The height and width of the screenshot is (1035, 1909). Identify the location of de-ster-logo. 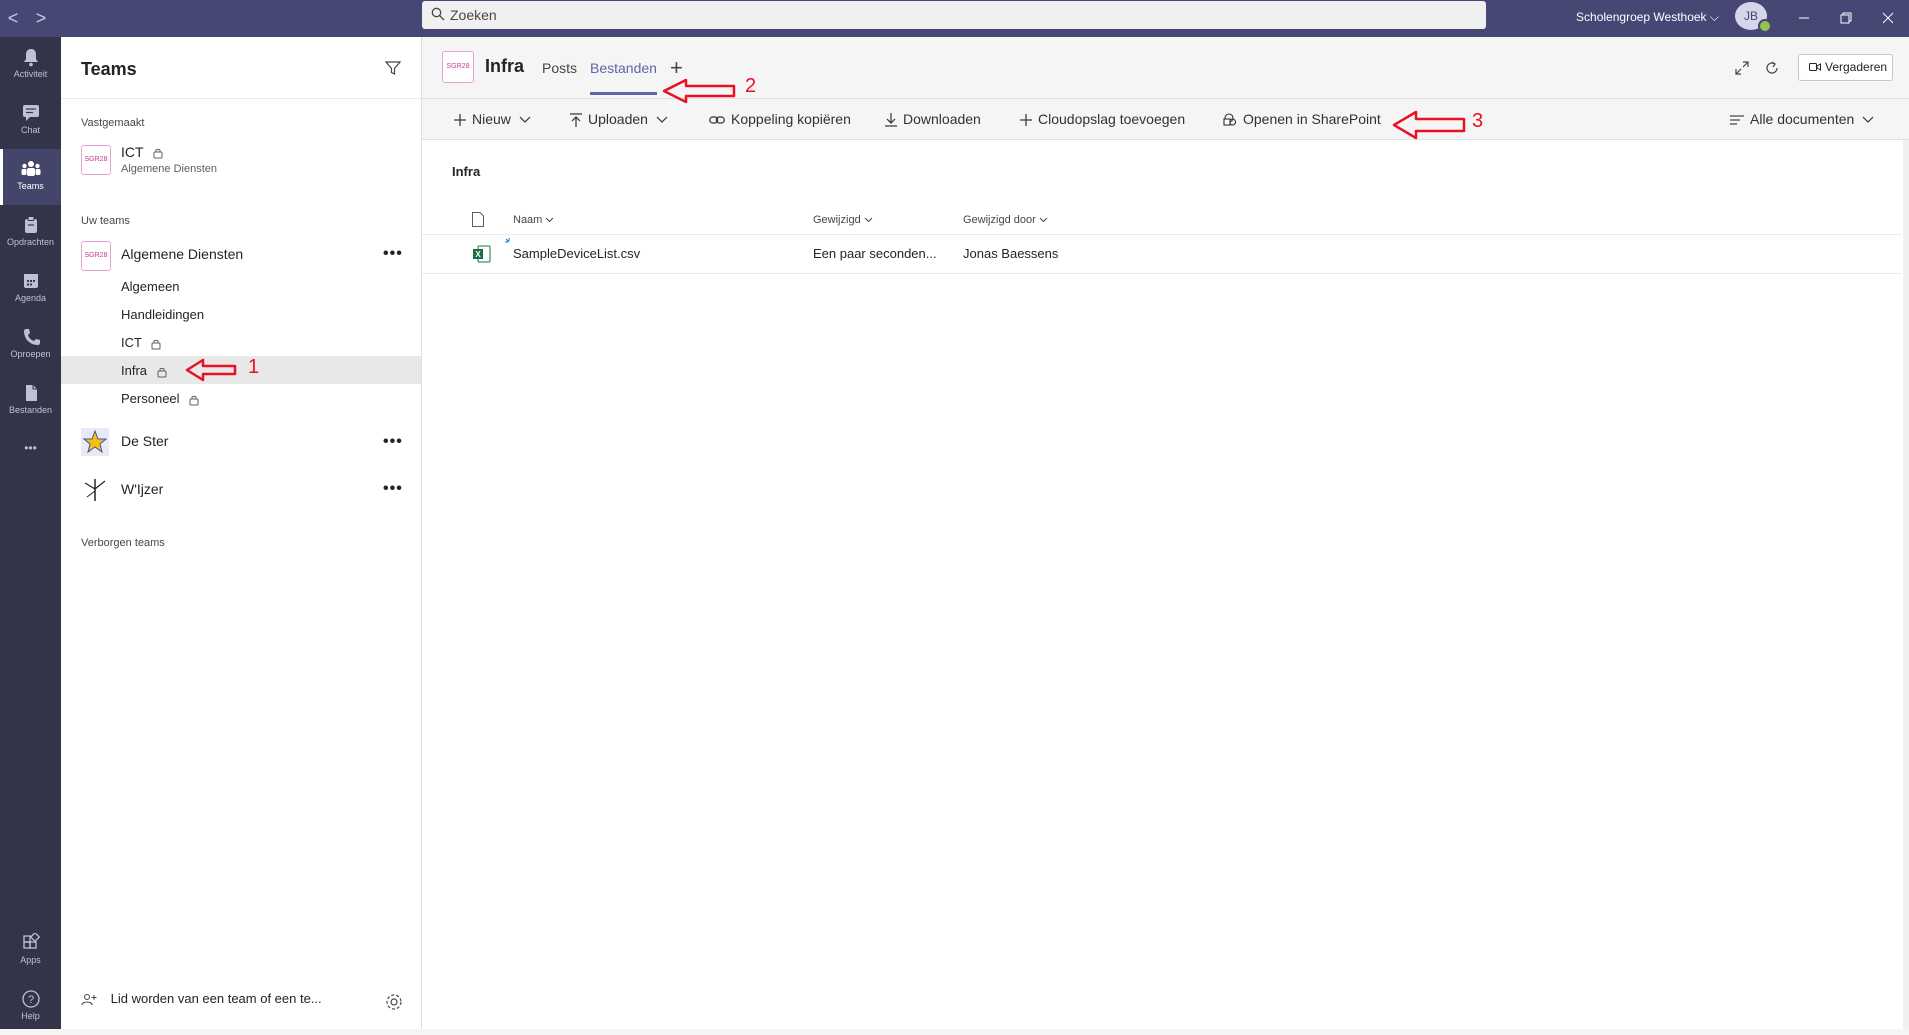
(95, 442).